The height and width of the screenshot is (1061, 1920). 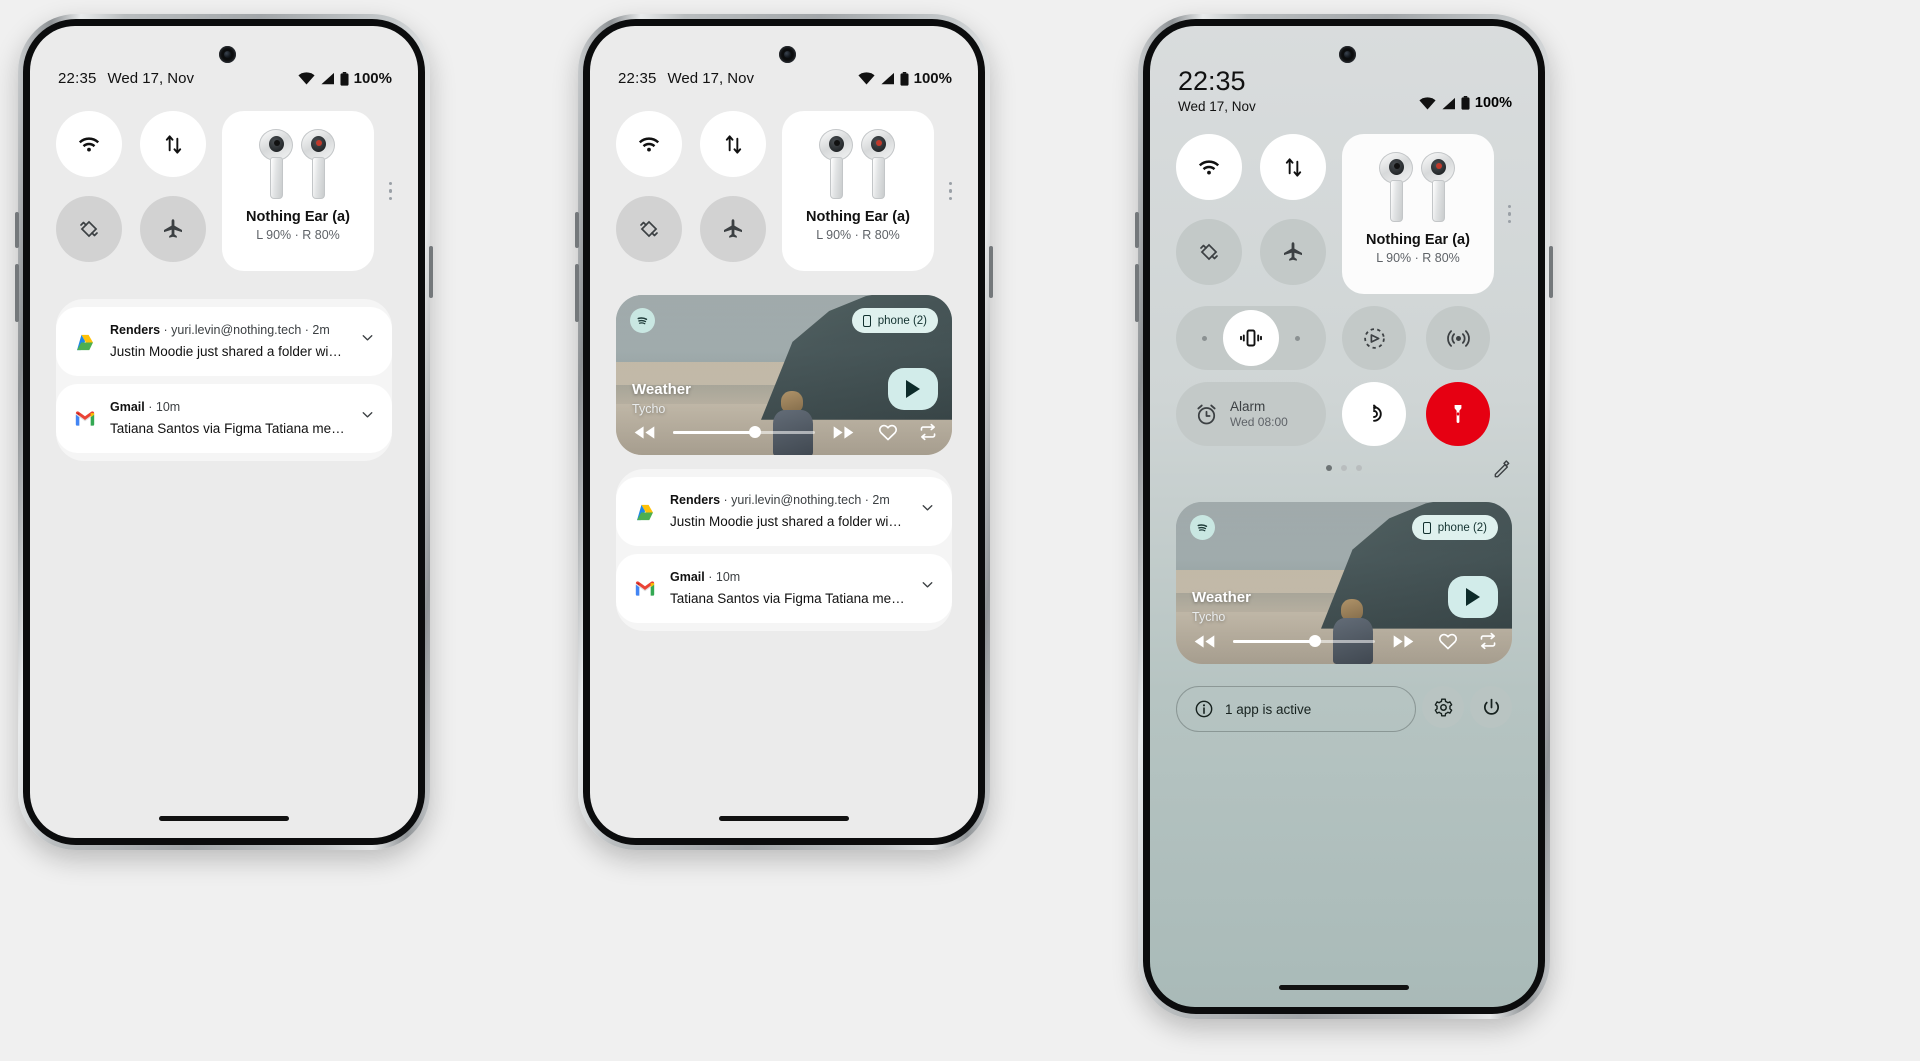 What do you see at coordinates (1462, 527) in the screenshot?
I see `media-output-label: phone (2)` at bounding box center [1462, 527].